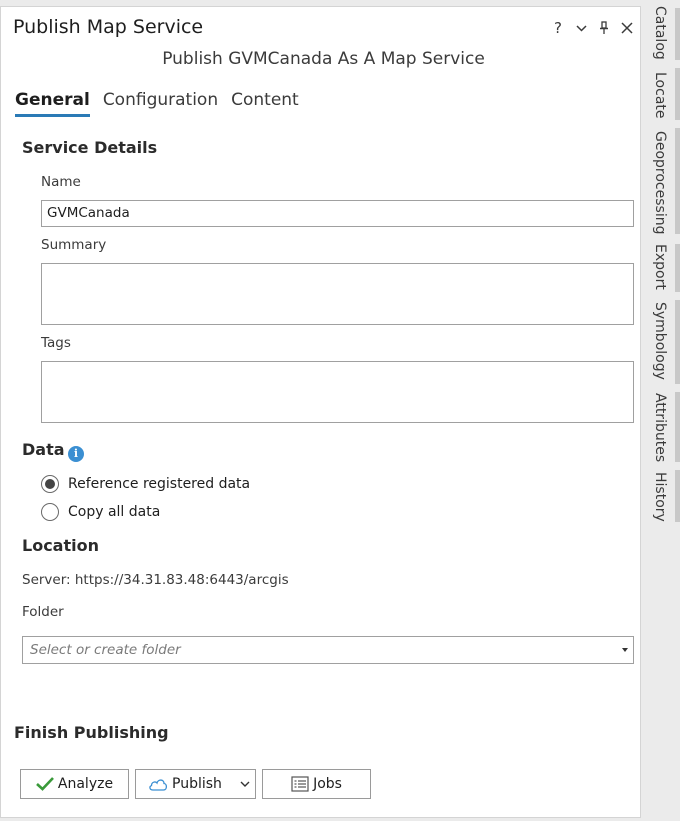 The image size is (680, 821). I want to click on sidebar-tab-history: History, so click(660, 497).